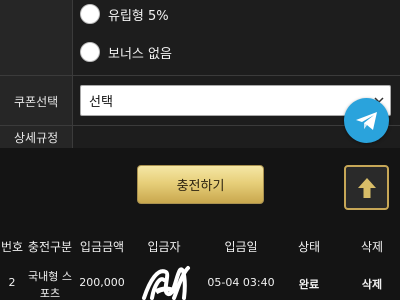  I want to click on bonus-option-label: 보너스 없음, so click(140, 54).